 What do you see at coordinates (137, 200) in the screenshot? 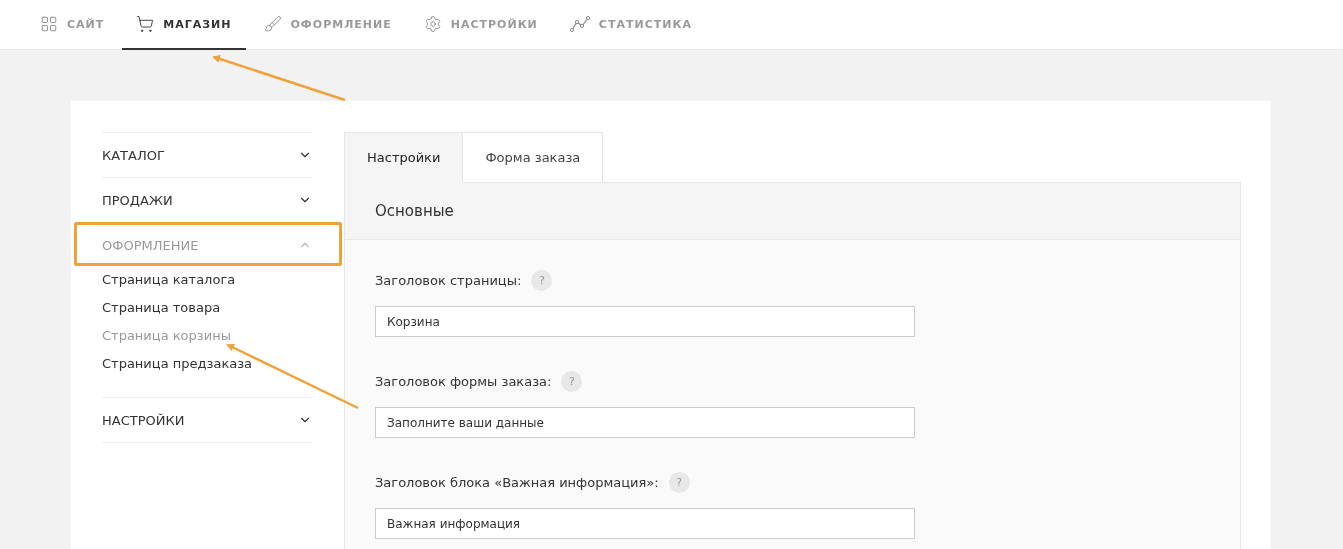
I see `section-label: ПРОДАЖИ` at bounding box center [137, 200].